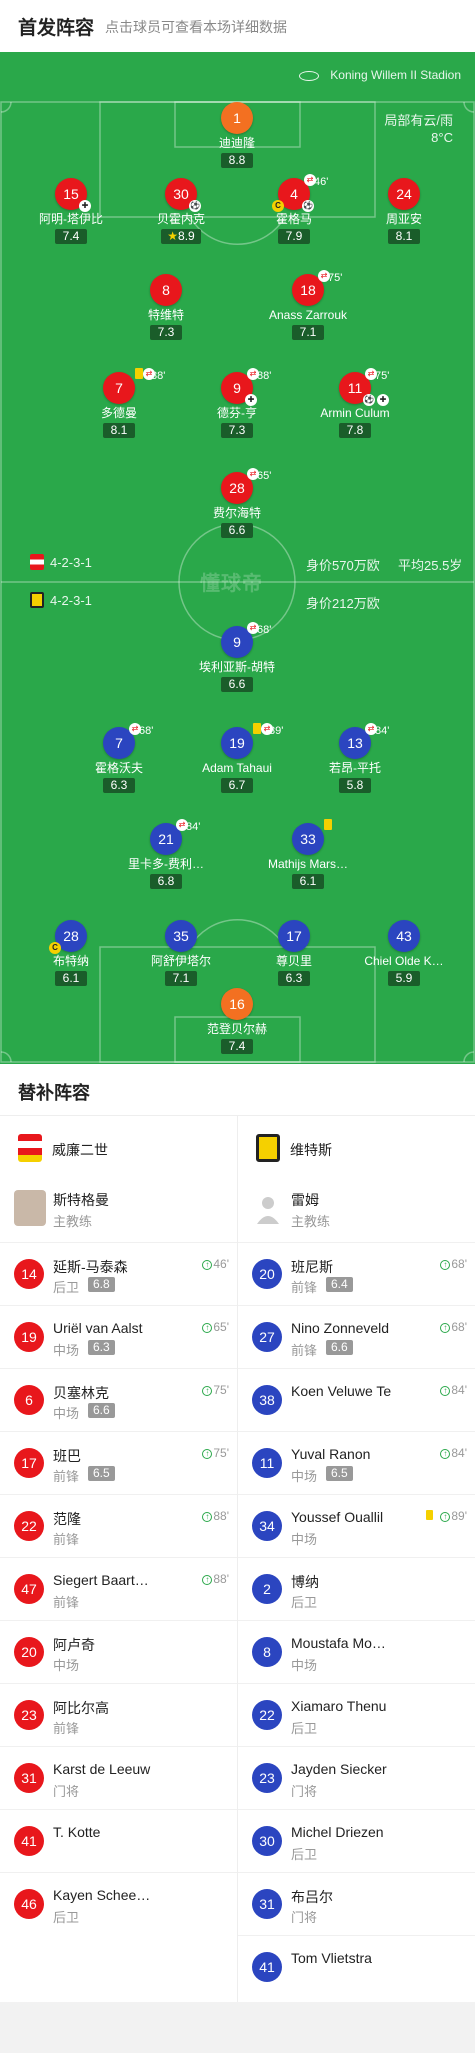 This screenshot has height=2053, width=475. Describe the element at coordinates (364, 387) in the screenshot. I see `player-number: 11 ⇄ ⚽ ✚` at that location.